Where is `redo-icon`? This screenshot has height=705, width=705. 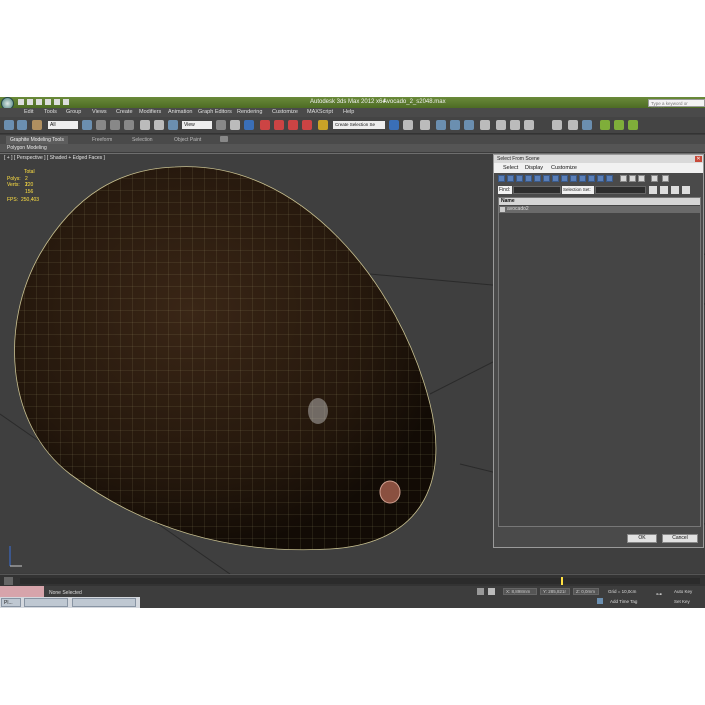
redo-icon is located at coordinates (57, 102).